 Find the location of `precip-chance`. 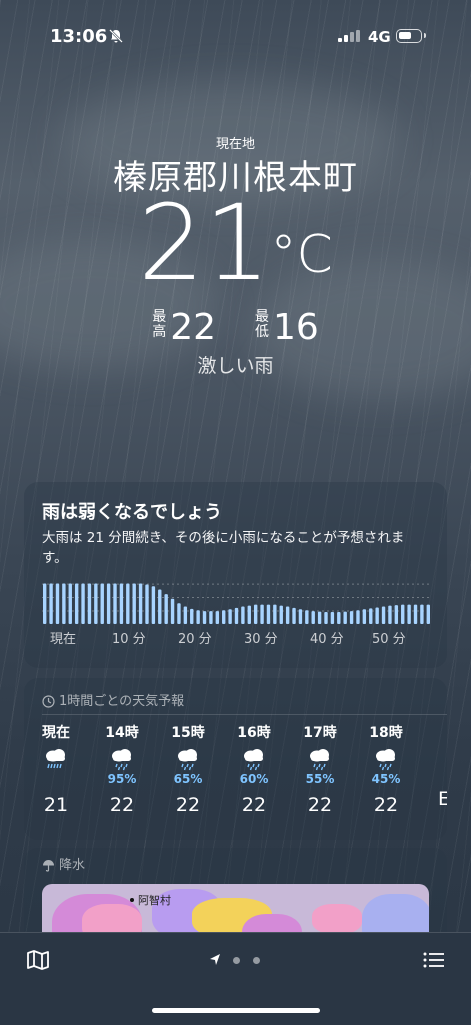

precip-chance is located at coordinates (56, 780).